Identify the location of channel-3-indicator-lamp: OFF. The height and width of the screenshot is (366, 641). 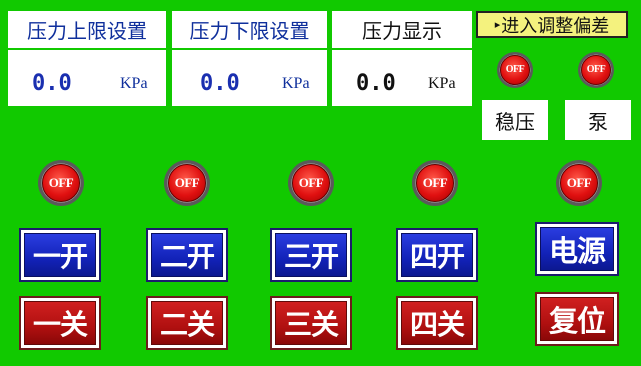
(311, 183).